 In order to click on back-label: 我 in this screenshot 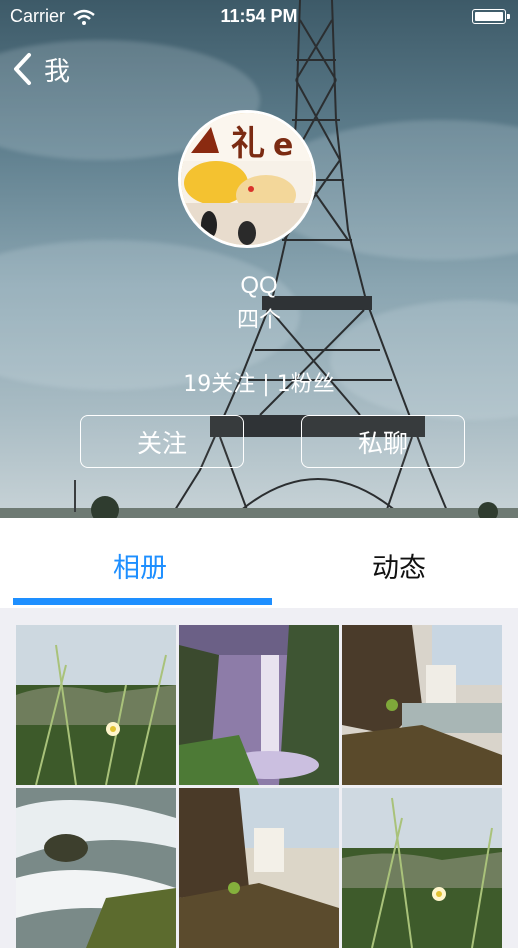, I will do `click(57, 71)`.